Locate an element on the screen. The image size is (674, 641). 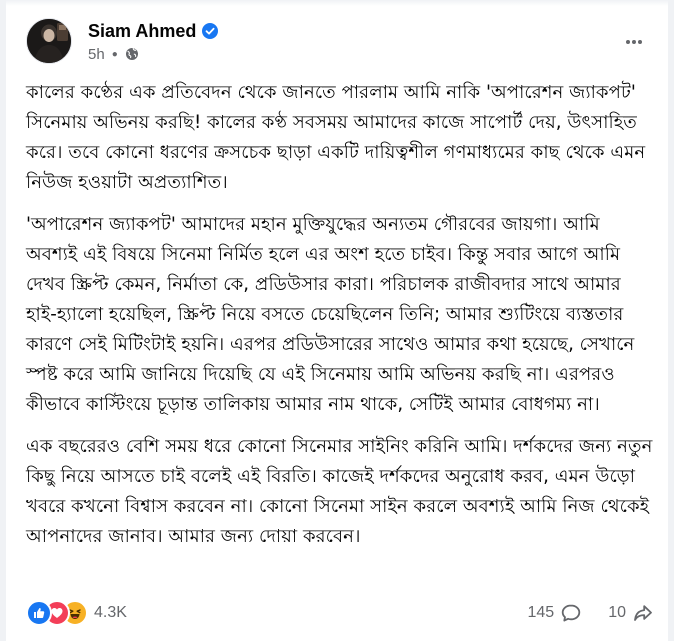
share-icon is located at coordinates (643, 613).